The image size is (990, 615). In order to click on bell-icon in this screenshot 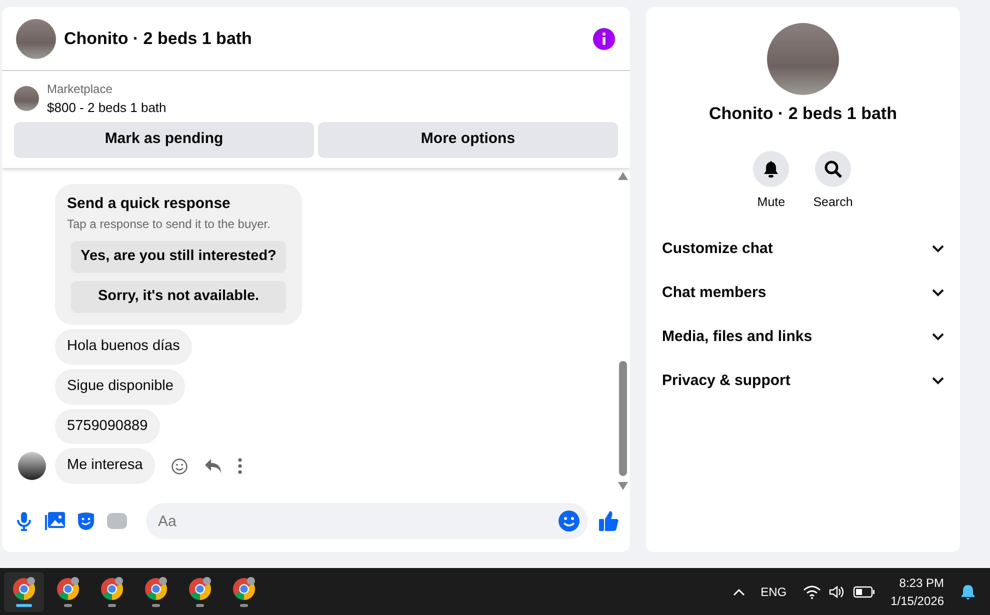, I will do `click(771, 169)`.